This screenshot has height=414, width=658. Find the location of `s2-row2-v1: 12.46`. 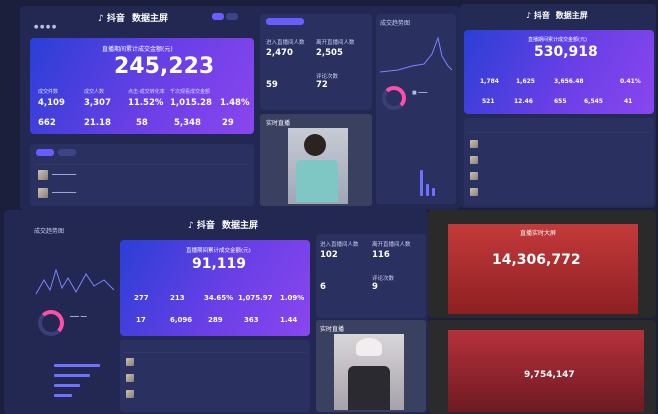

s2-row2-v1: 12.46 is located at coordinates (523, 101).